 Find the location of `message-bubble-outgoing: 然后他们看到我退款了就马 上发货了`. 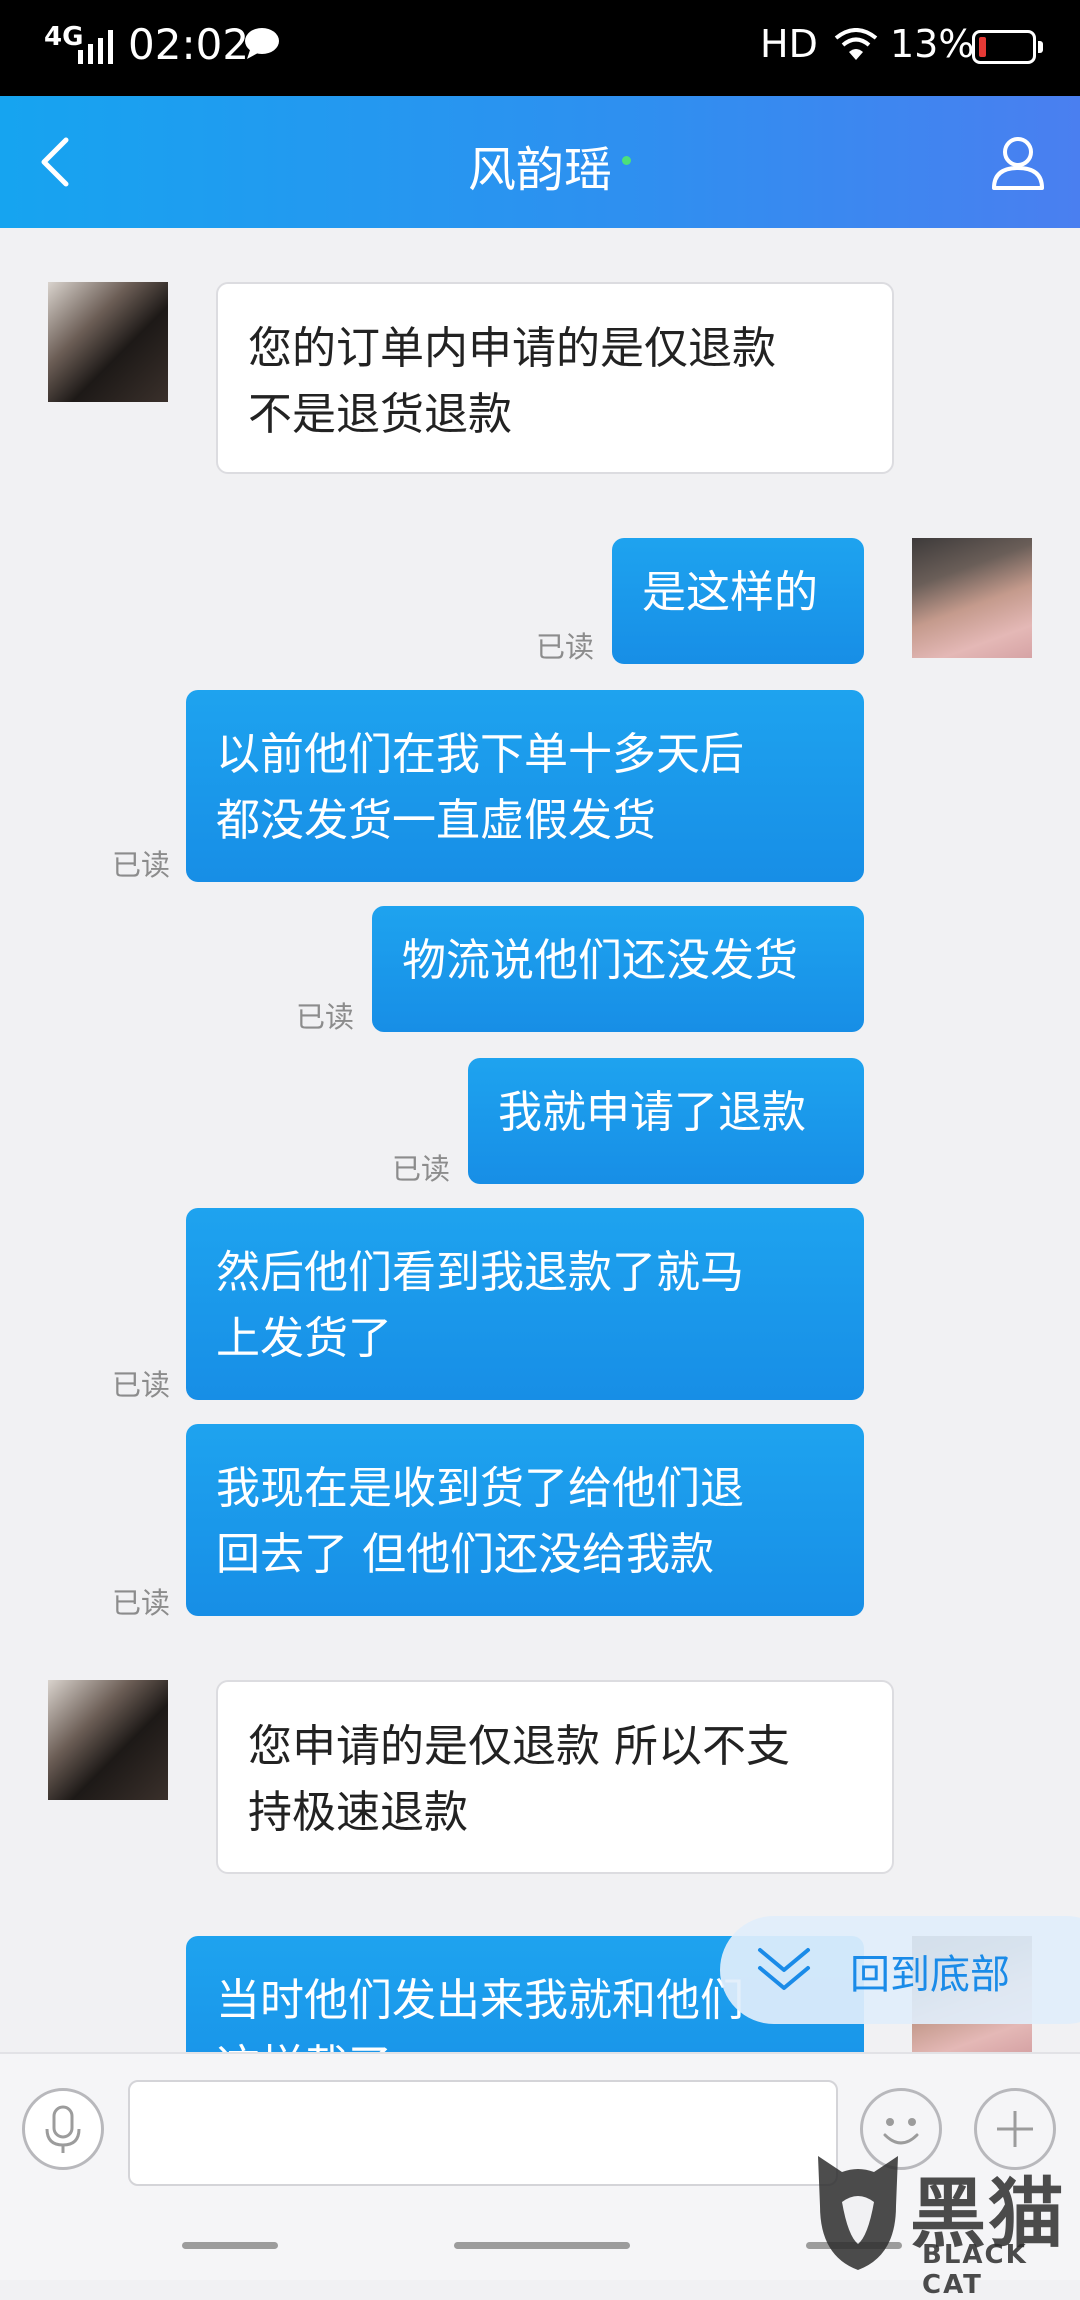

message-bubble-outgoing: 然后他们看到我退款了就马 上发货了 is located at coordinates (525, 1304).